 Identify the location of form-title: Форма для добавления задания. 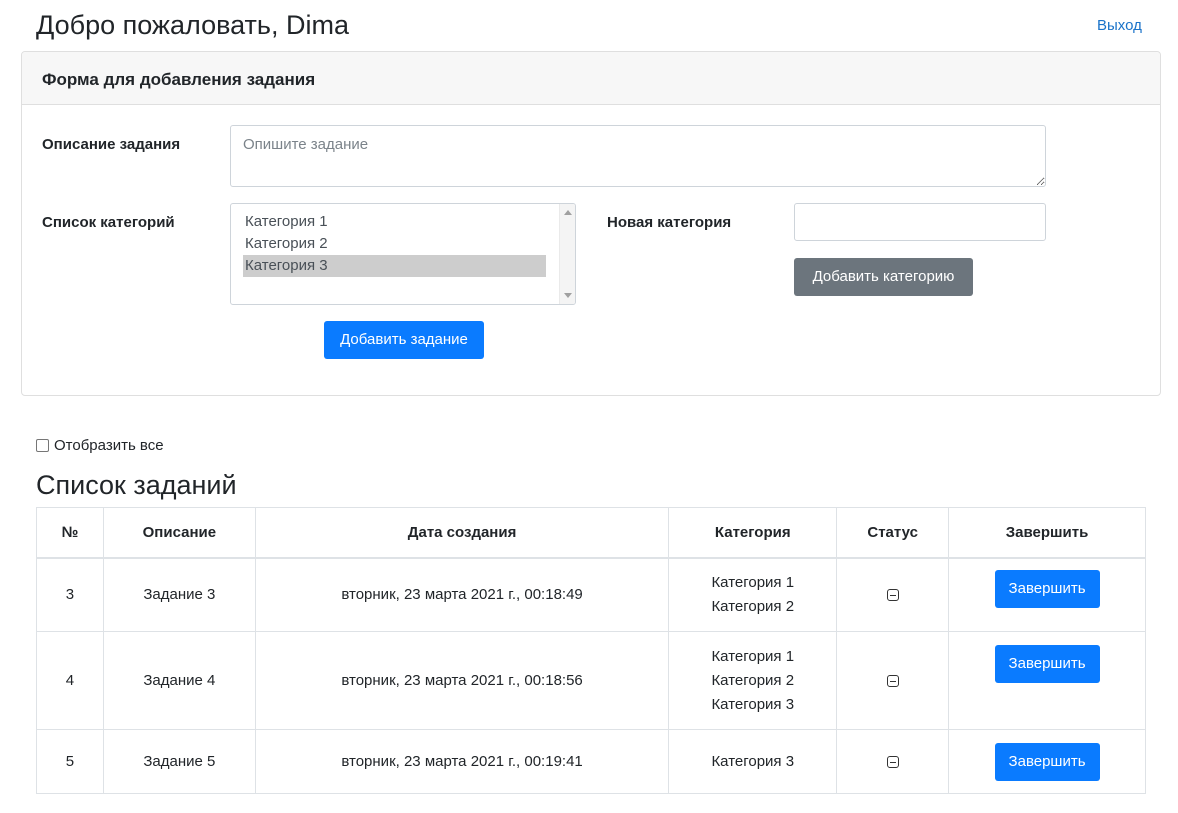
(179, 79).